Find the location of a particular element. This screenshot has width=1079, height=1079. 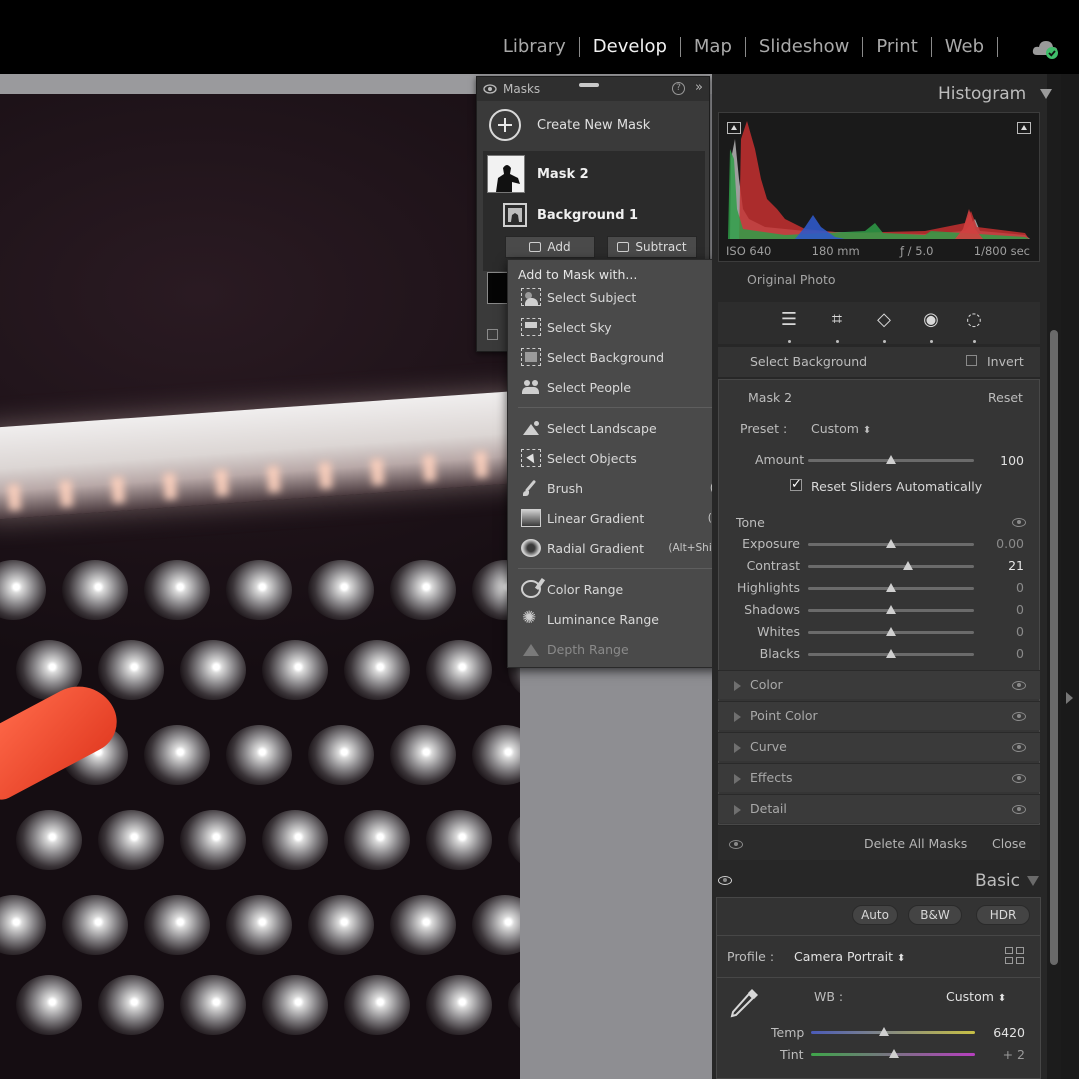

edit-sliders-icon: ☰ is located at coordinates (789, 320).